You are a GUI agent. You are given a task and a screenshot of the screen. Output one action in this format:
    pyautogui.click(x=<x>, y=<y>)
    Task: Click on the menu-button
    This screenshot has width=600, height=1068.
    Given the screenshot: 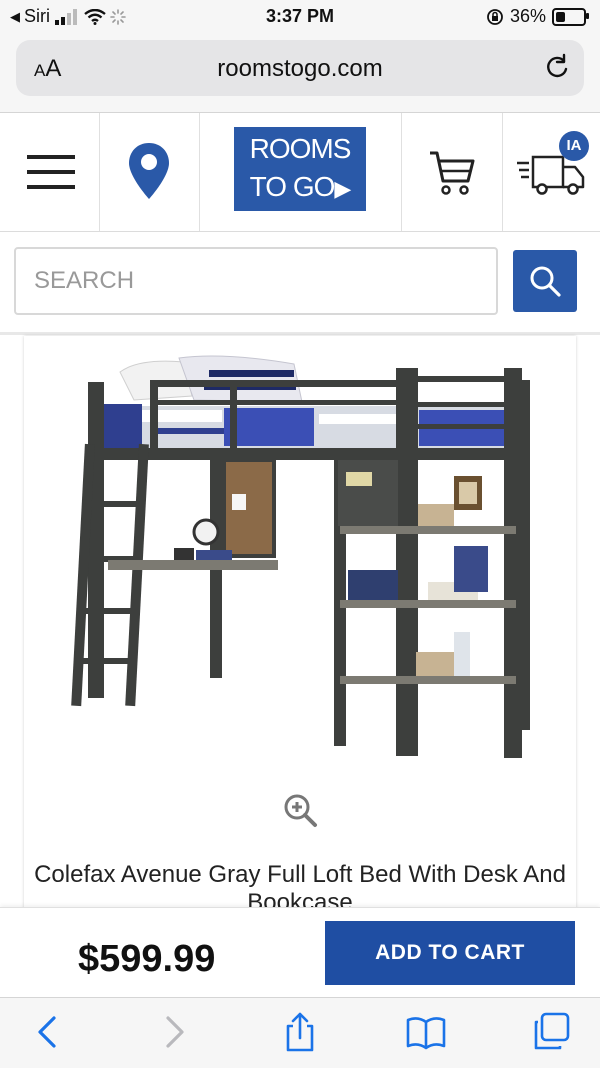 What is the action you would take?
    pyautogui.click(x=50, y=172)
    